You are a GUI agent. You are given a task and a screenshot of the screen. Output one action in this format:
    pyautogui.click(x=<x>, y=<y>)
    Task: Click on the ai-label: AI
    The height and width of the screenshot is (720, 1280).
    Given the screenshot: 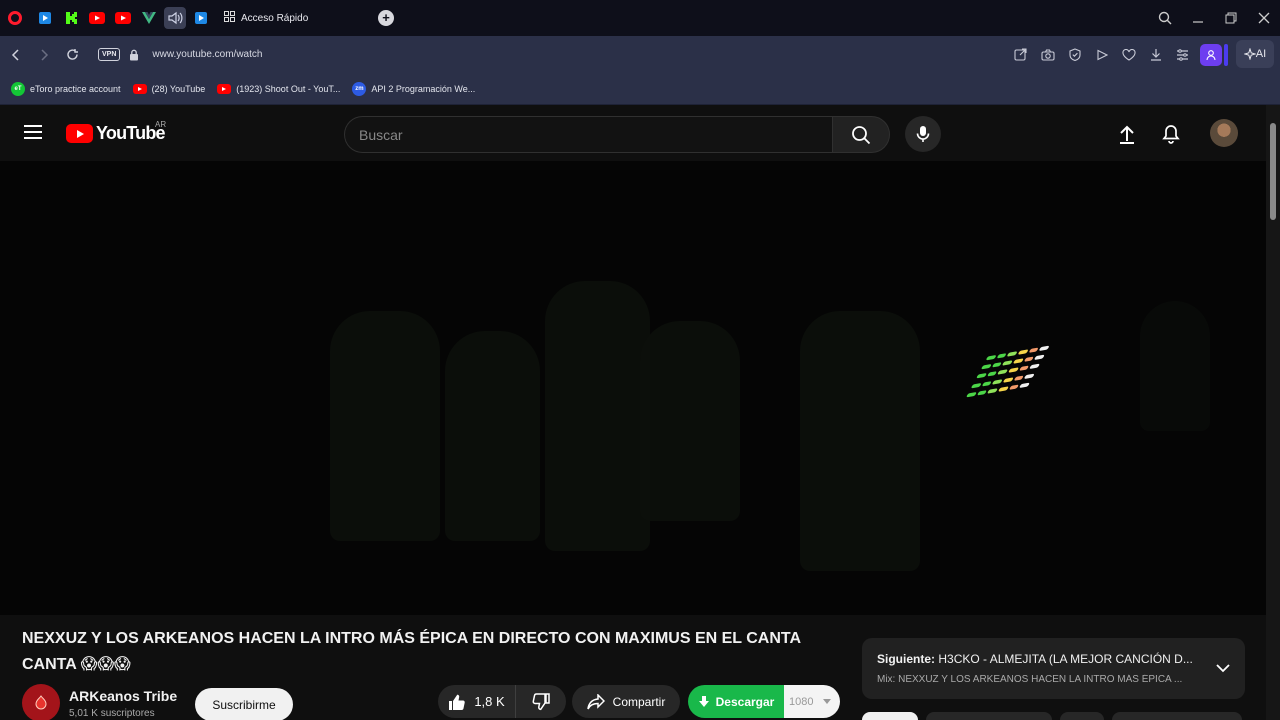 What is the action you would take?
    pyautogui.click(x=1261, y=54)
    